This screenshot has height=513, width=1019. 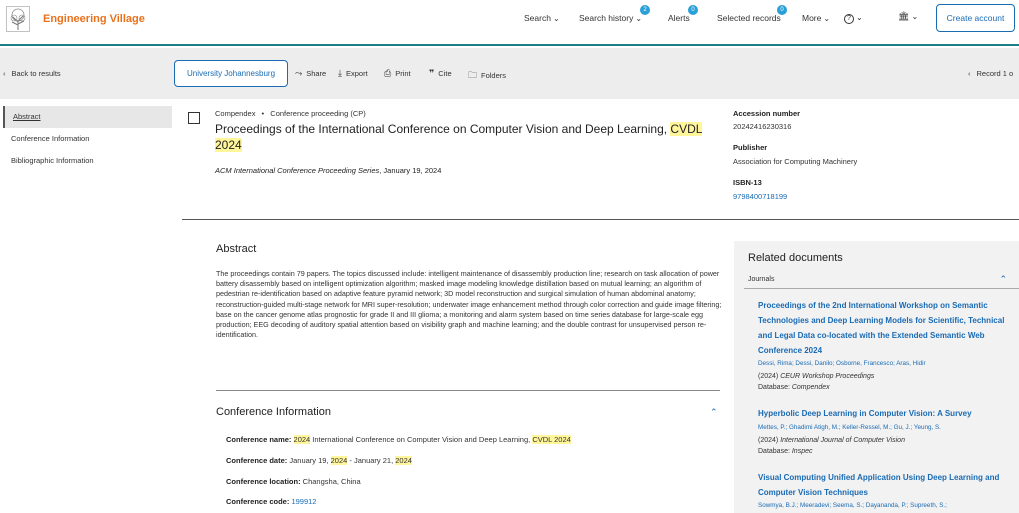 What do you see at coordinates (36, 73) in the screenshot?
I see `back-label: Back to results` at bounding box center [36, 73].